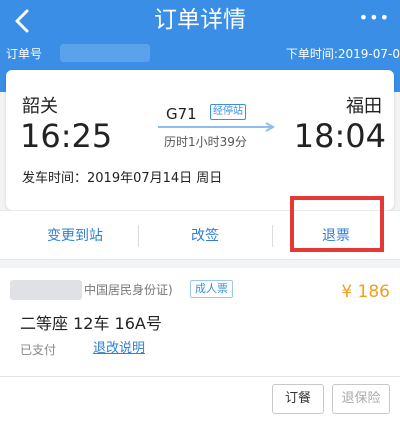 This screenshot has height=421, width=400. What do you see at coordinates (24, 54) in the screenshot?
I see `order-number-label: 订单号` at bounding box center [24, 54].